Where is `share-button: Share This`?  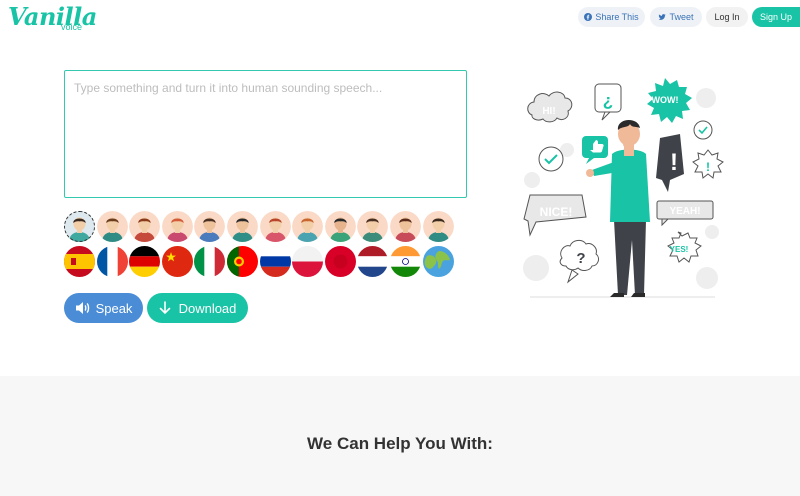 share-button: Share This is located at coordinates (611, 17).